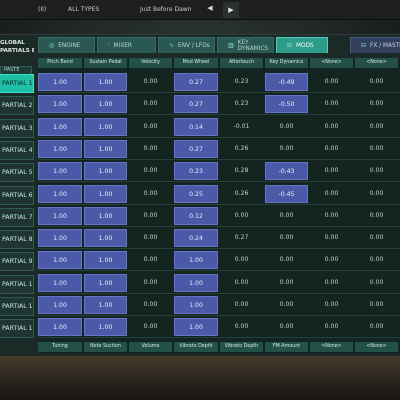 This screenshot has width=400, height=400. I want to click on source-header: Sustain Pedal, so click(105, 63).